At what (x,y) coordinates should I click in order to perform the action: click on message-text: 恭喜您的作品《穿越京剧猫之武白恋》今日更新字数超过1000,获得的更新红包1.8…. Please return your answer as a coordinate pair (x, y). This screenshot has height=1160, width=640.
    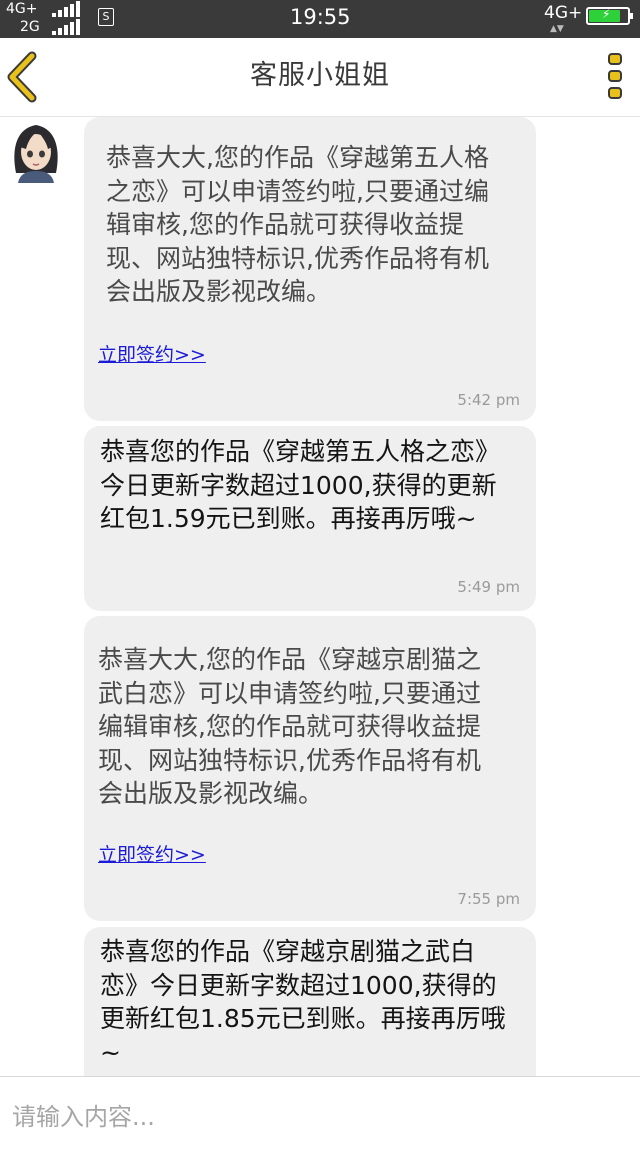
    Looking at the image, I should click on (303, 1002).